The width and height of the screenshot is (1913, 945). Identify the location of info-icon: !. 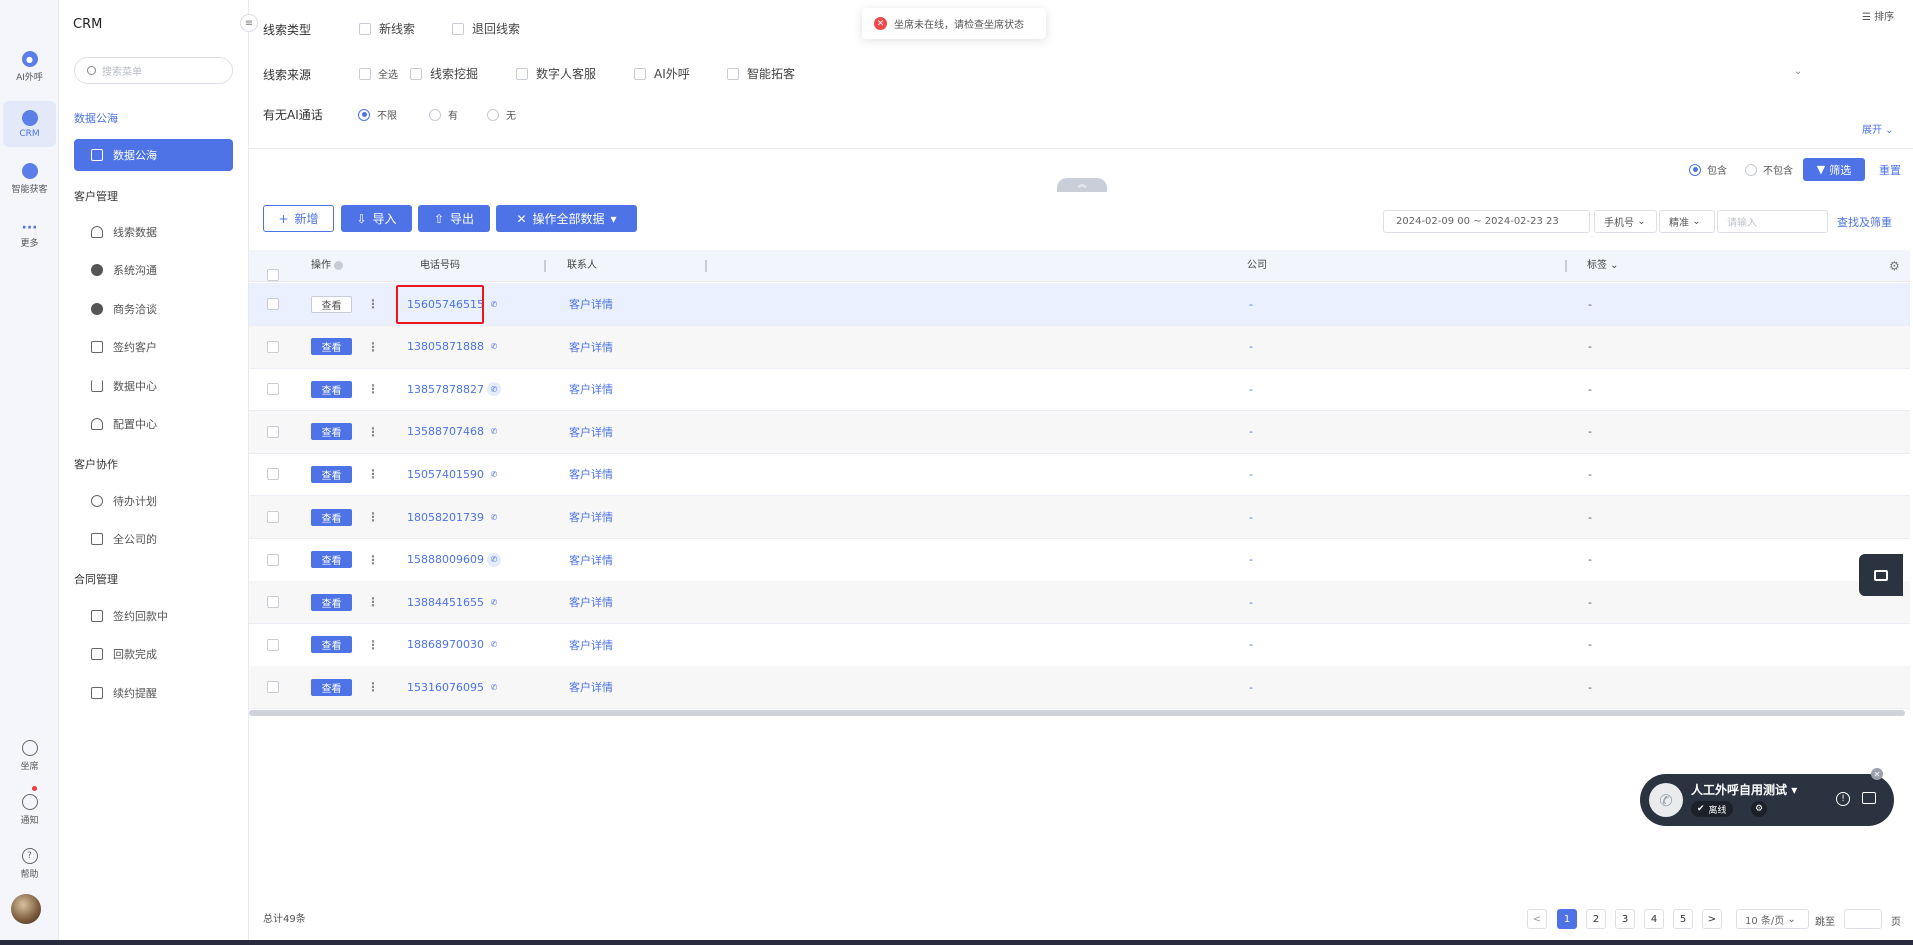
(1843, 799).